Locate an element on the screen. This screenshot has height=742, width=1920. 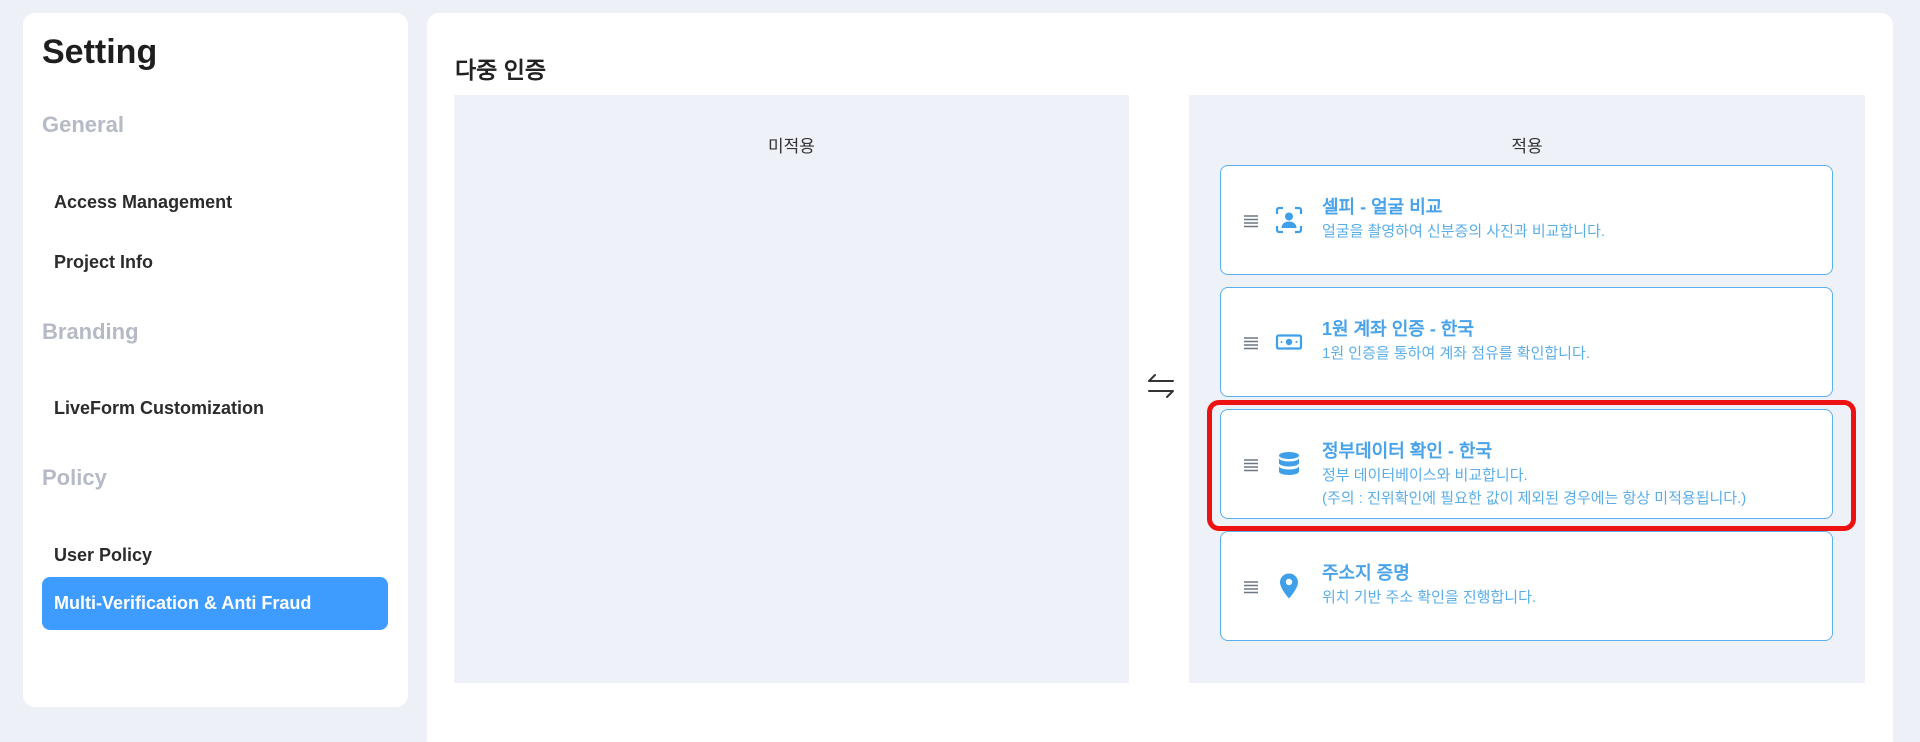
nav-item-project-info: Project Info is located at coordinates (215, 262).